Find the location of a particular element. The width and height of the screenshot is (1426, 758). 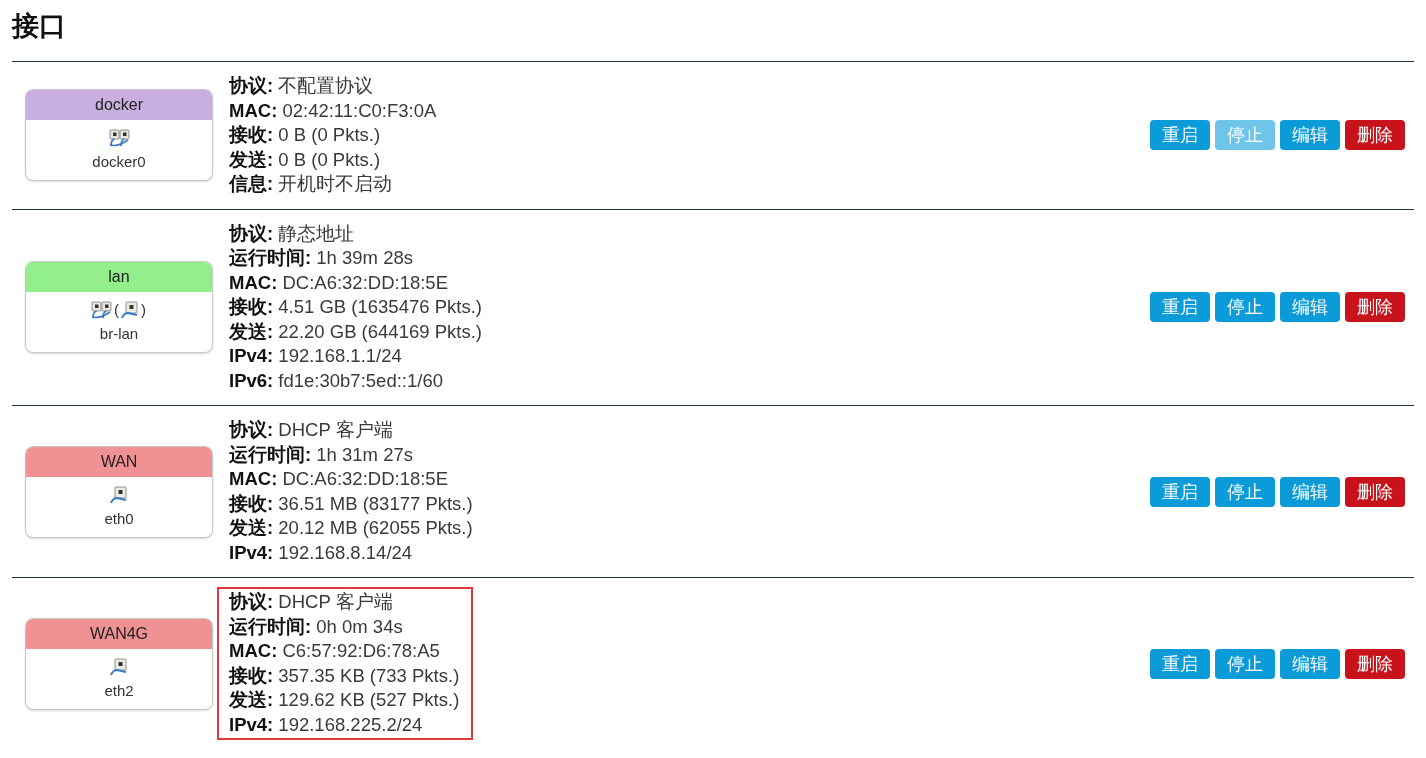

detail-line: 发送: 129.62 KB (527 Pkts.) is located at coordinates (344, 700).